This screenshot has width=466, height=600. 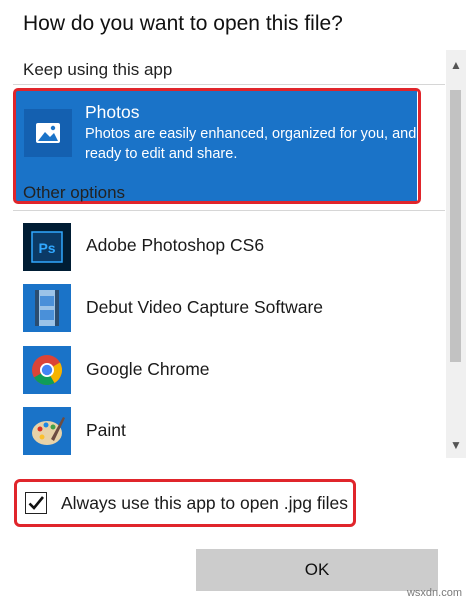 I want to click on app-name-photos: Photos, so click(x=112, y=112).